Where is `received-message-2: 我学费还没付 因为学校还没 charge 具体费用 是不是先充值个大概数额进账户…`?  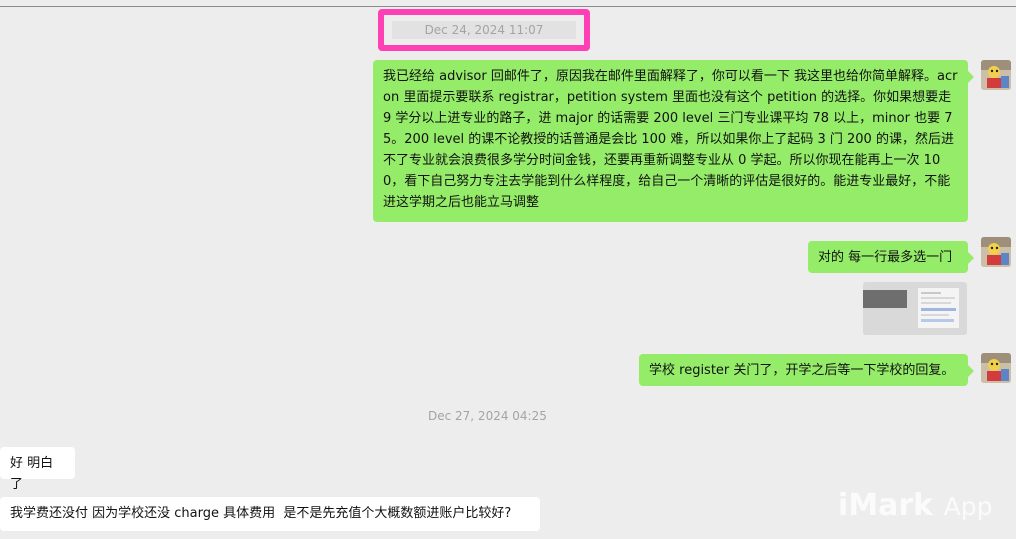 received-message-2: 我学费还没付 因为学校还没 charge 具体费用 是不是先充值个大概数额进账户… is located at coordinates (270, 514).